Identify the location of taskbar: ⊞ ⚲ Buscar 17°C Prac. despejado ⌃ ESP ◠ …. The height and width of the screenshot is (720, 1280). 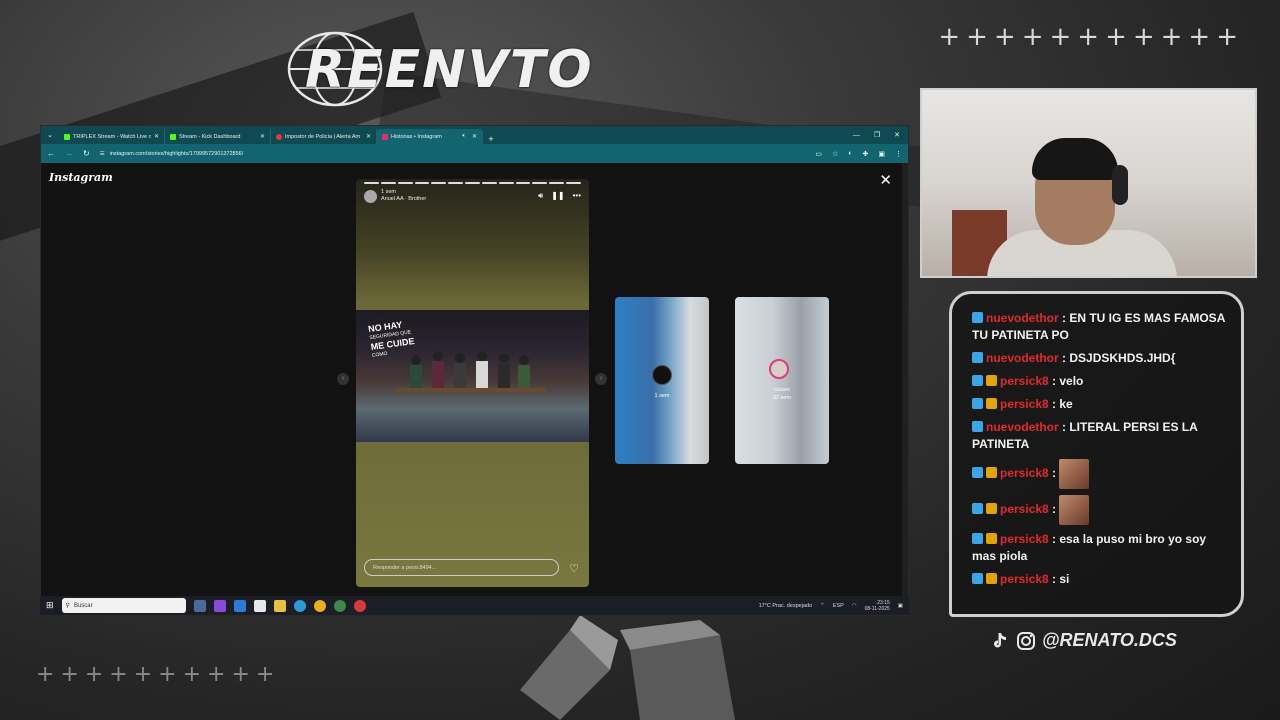
(474, 605).